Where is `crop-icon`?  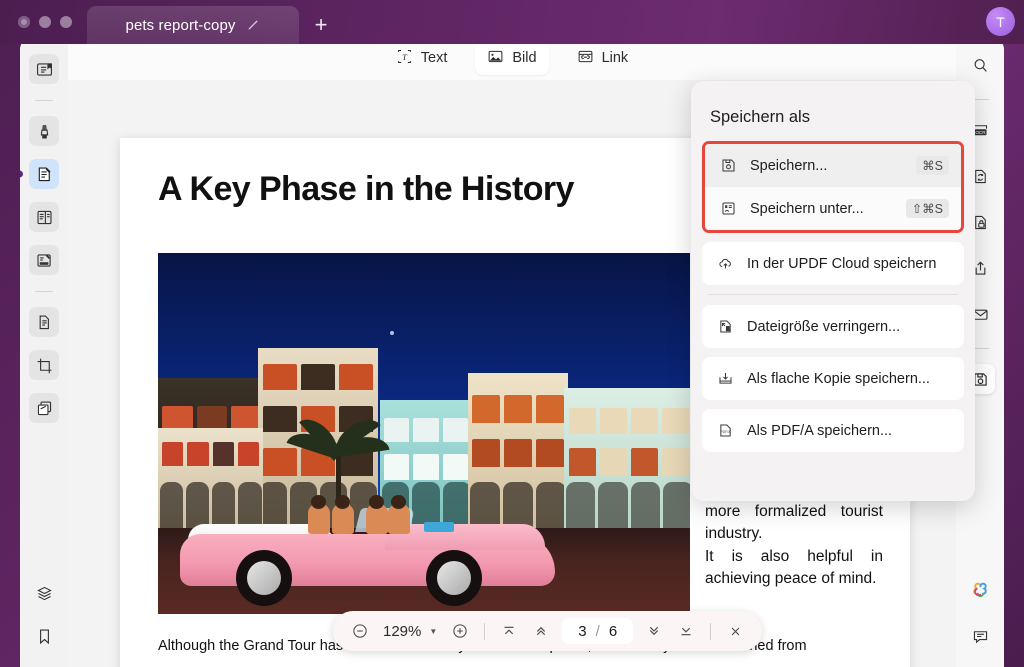 crop-icon is located at coordinates (44, 365).